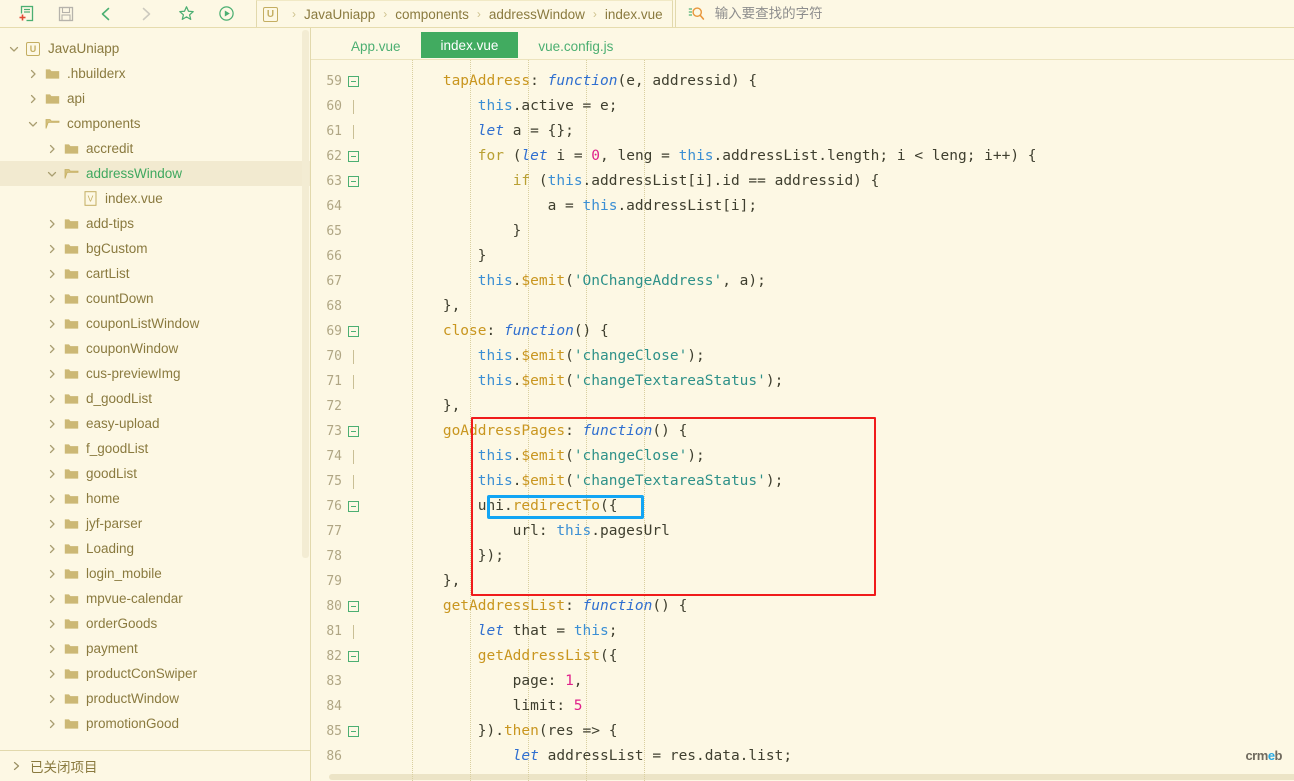 The width and height of the screenshot is (1294, 781). Describe the element at coordinates (828, 556) in the screenshot. I see `code-line: });` at that location.